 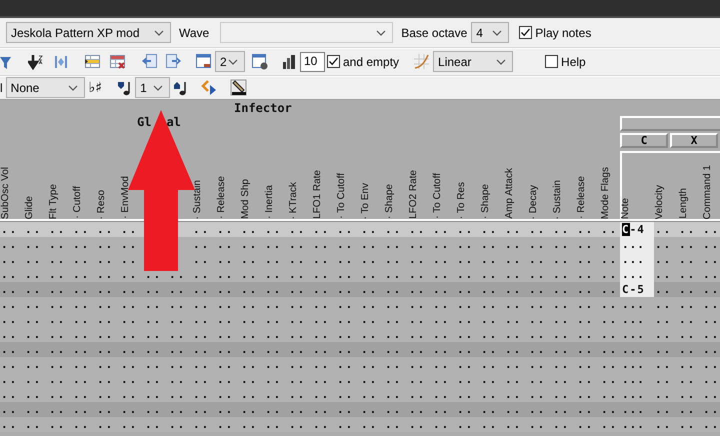 I want to click on table-insert-icon, so click(x=92, y=61).